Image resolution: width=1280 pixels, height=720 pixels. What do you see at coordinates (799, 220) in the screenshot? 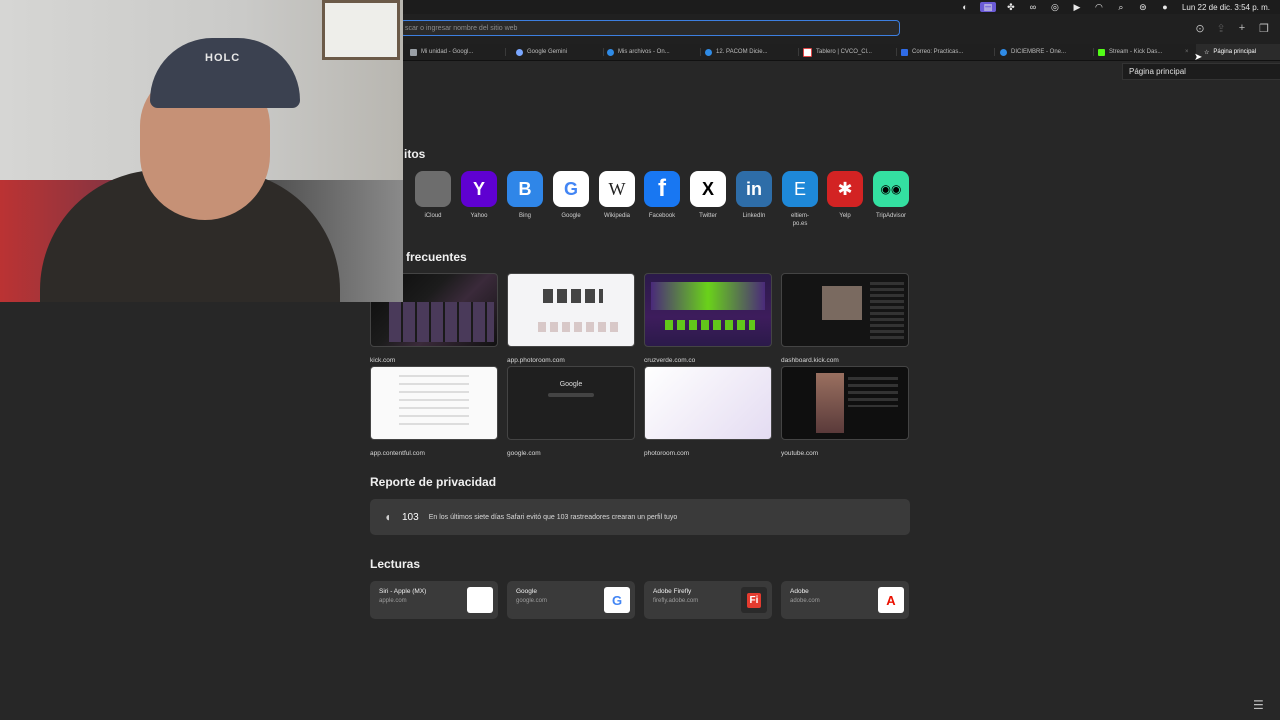
I see `favorite-label: eltiem- po.es` at bounding box center [799, 220].